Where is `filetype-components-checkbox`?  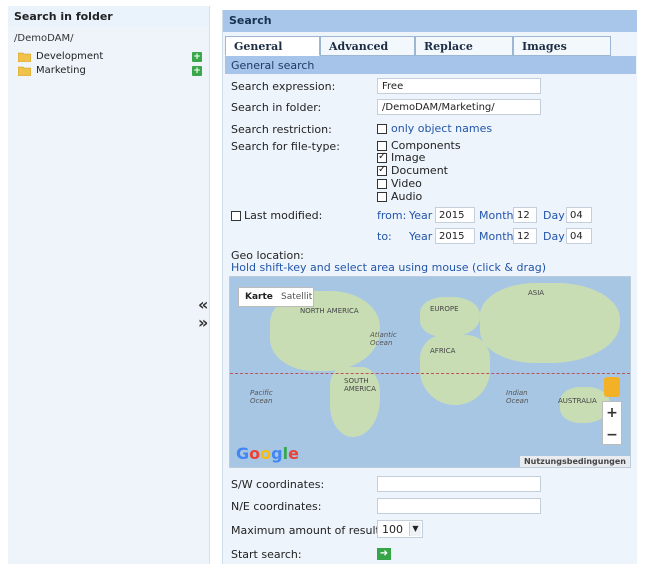
filetype-components-checkbox is located at coordinates (382, 146).